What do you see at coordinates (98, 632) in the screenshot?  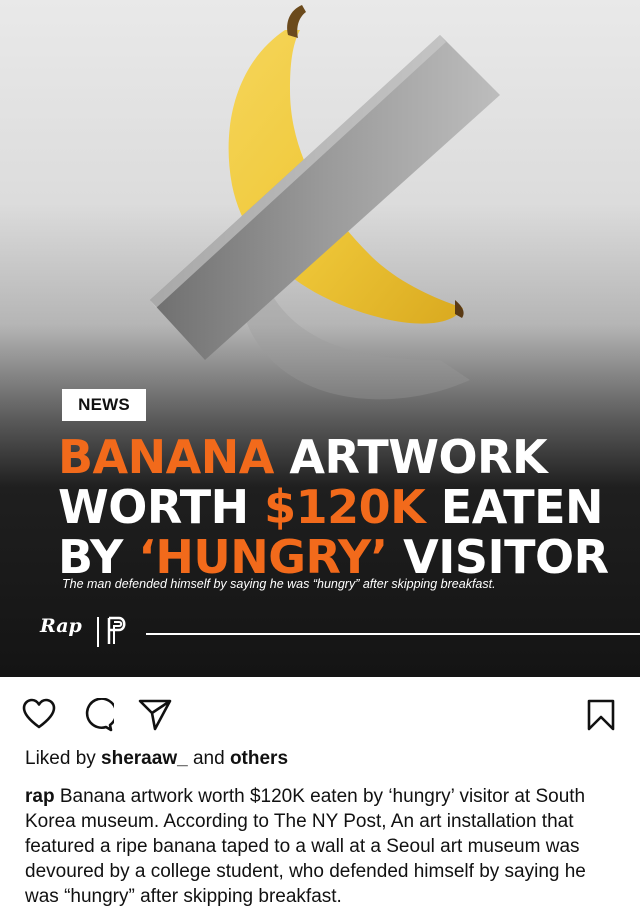 I see `brand-separator` at bounding box center [98, 632].